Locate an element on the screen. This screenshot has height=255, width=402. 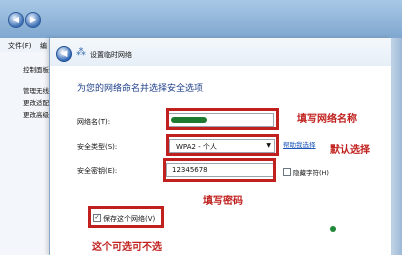
help-me-choose-link: 帮助我选择 is located at coordinates (299, 144).